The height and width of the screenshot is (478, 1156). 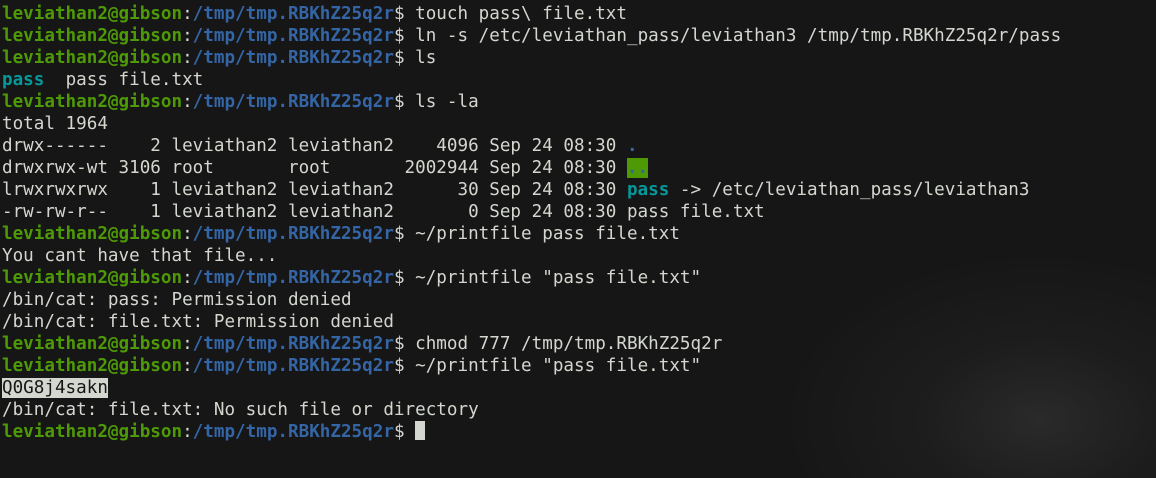 I want to click on ls-entry-file: pass file.txt, so click(x=134, y=80).